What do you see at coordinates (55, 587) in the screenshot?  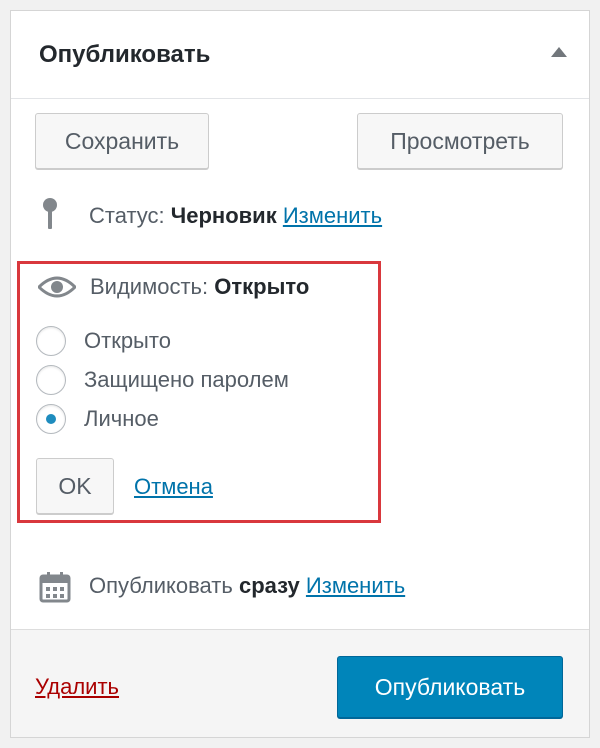 I see `calendar-icon` at bounding box center [55, 587].